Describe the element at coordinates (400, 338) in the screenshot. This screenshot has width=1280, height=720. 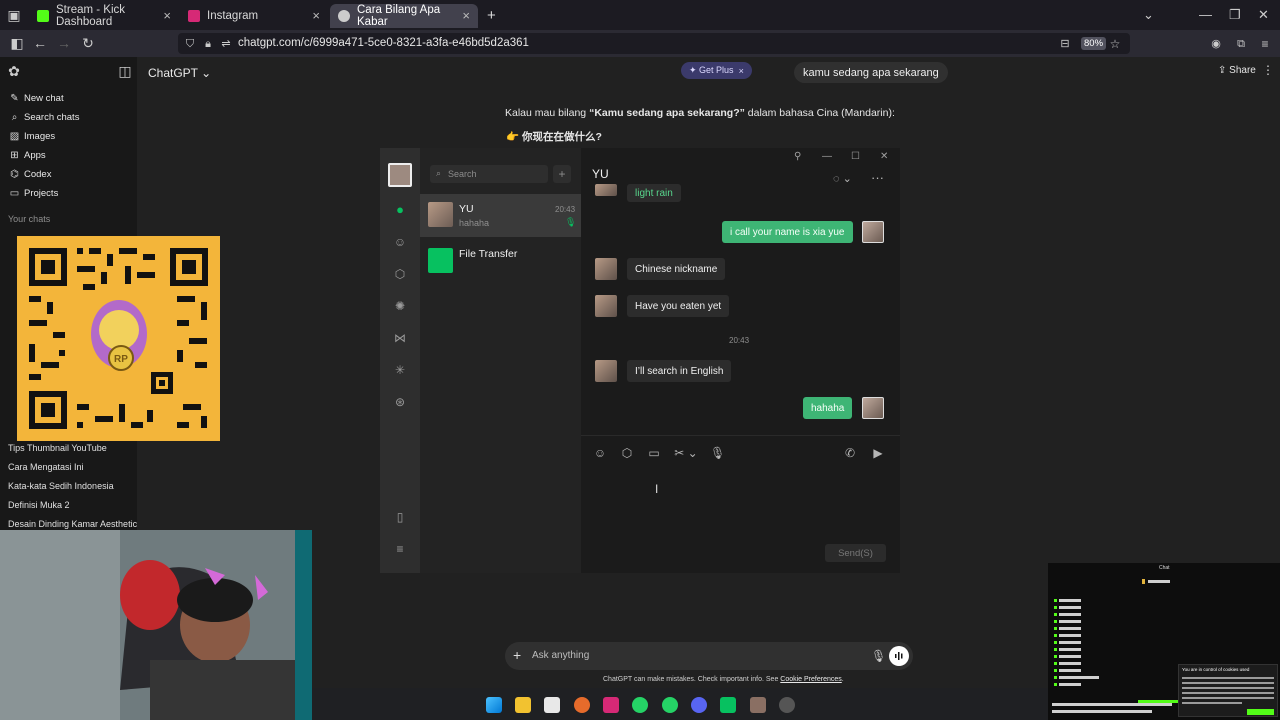
I see `channels-icon: ⋈` at that location.